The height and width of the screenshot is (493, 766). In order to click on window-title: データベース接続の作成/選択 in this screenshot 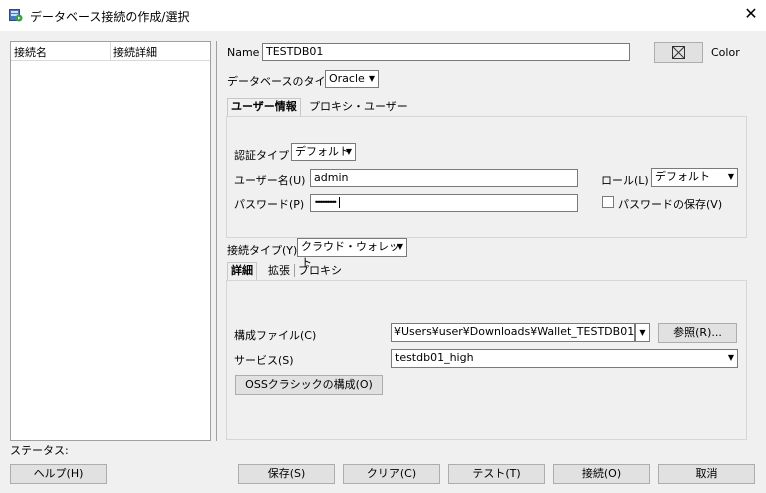, I will do `click(110, 17)`.